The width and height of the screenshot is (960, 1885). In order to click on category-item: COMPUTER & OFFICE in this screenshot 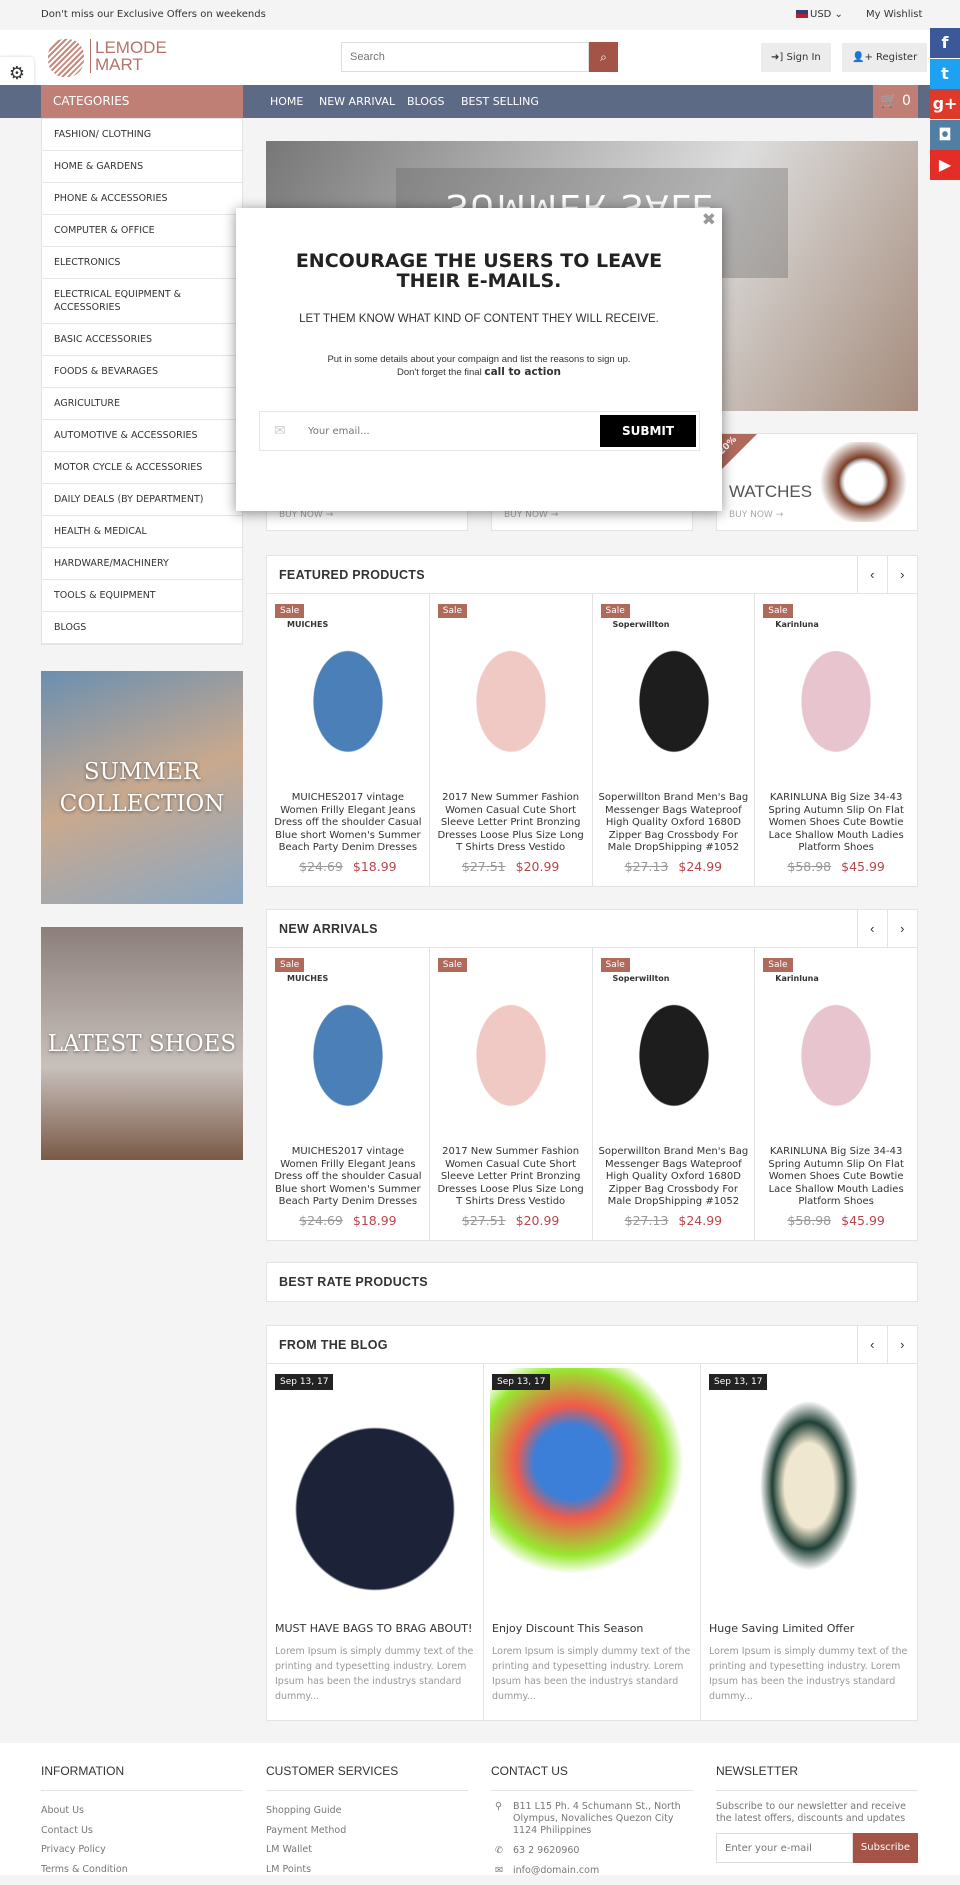, I will do `click(142, 231)`.